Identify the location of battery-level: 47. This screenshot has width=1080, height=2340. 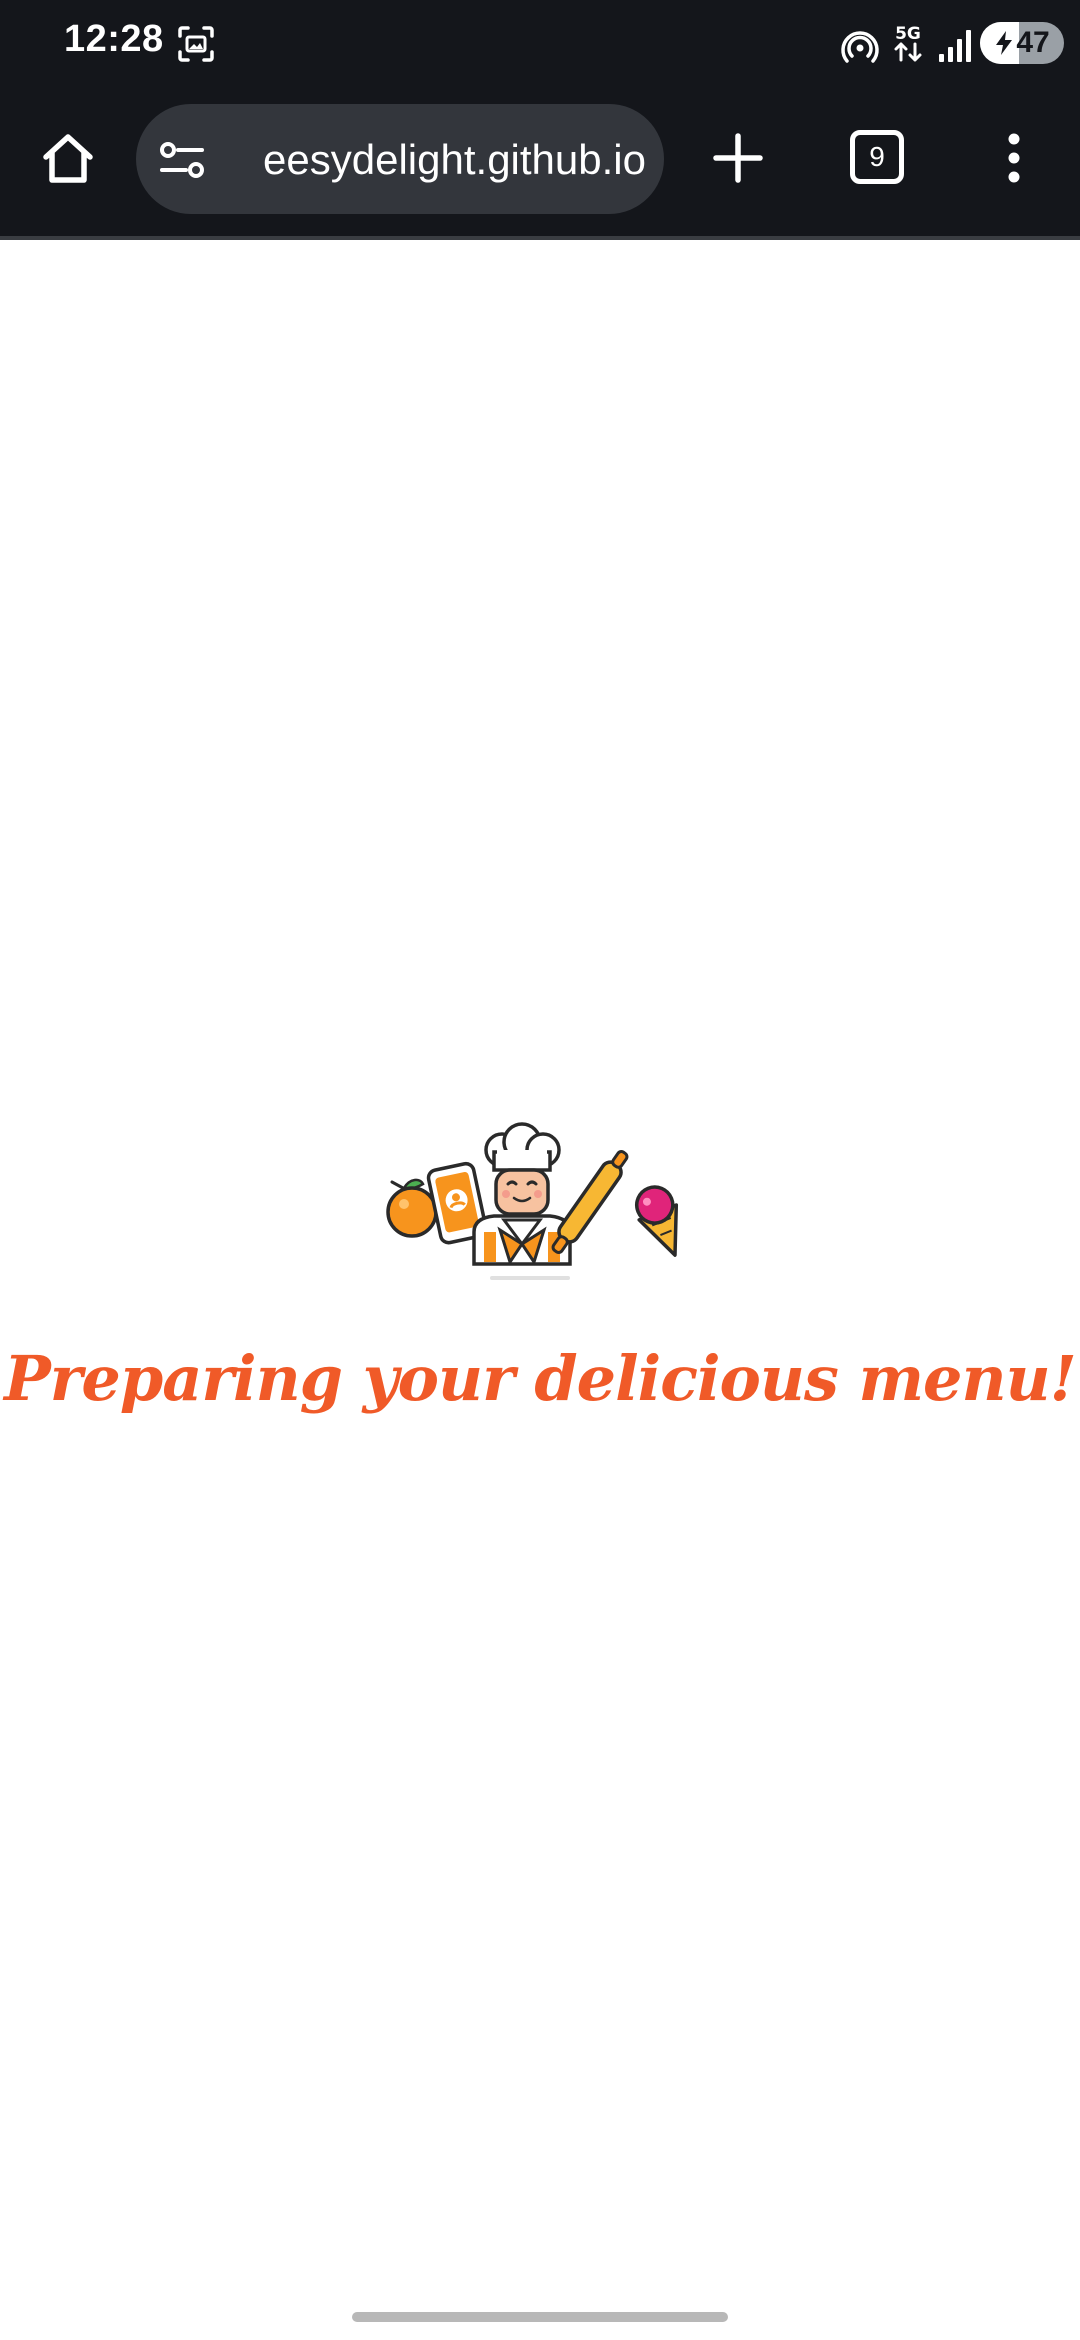
(1033, 42).